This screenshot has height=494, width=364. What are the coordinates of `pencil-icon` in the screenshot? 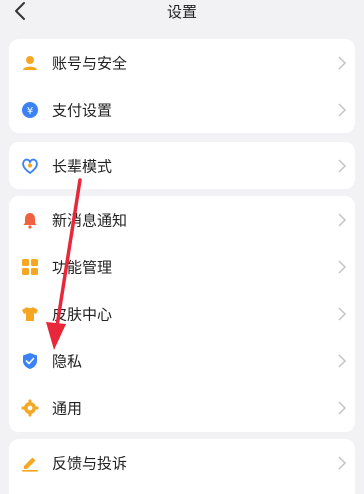 It's located at (30, 464).